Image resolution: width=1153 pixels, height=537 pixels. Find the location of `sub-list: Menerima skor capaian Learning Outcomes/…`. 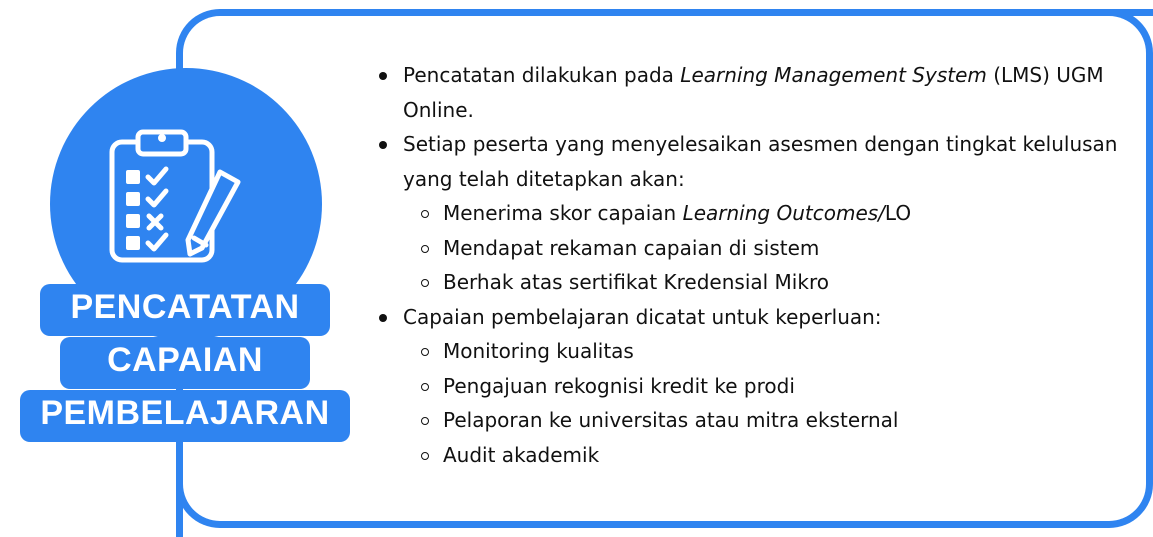

sub-list: Menerima skor capaian Learning Outcomes/… is located at coordinates (770, 248).